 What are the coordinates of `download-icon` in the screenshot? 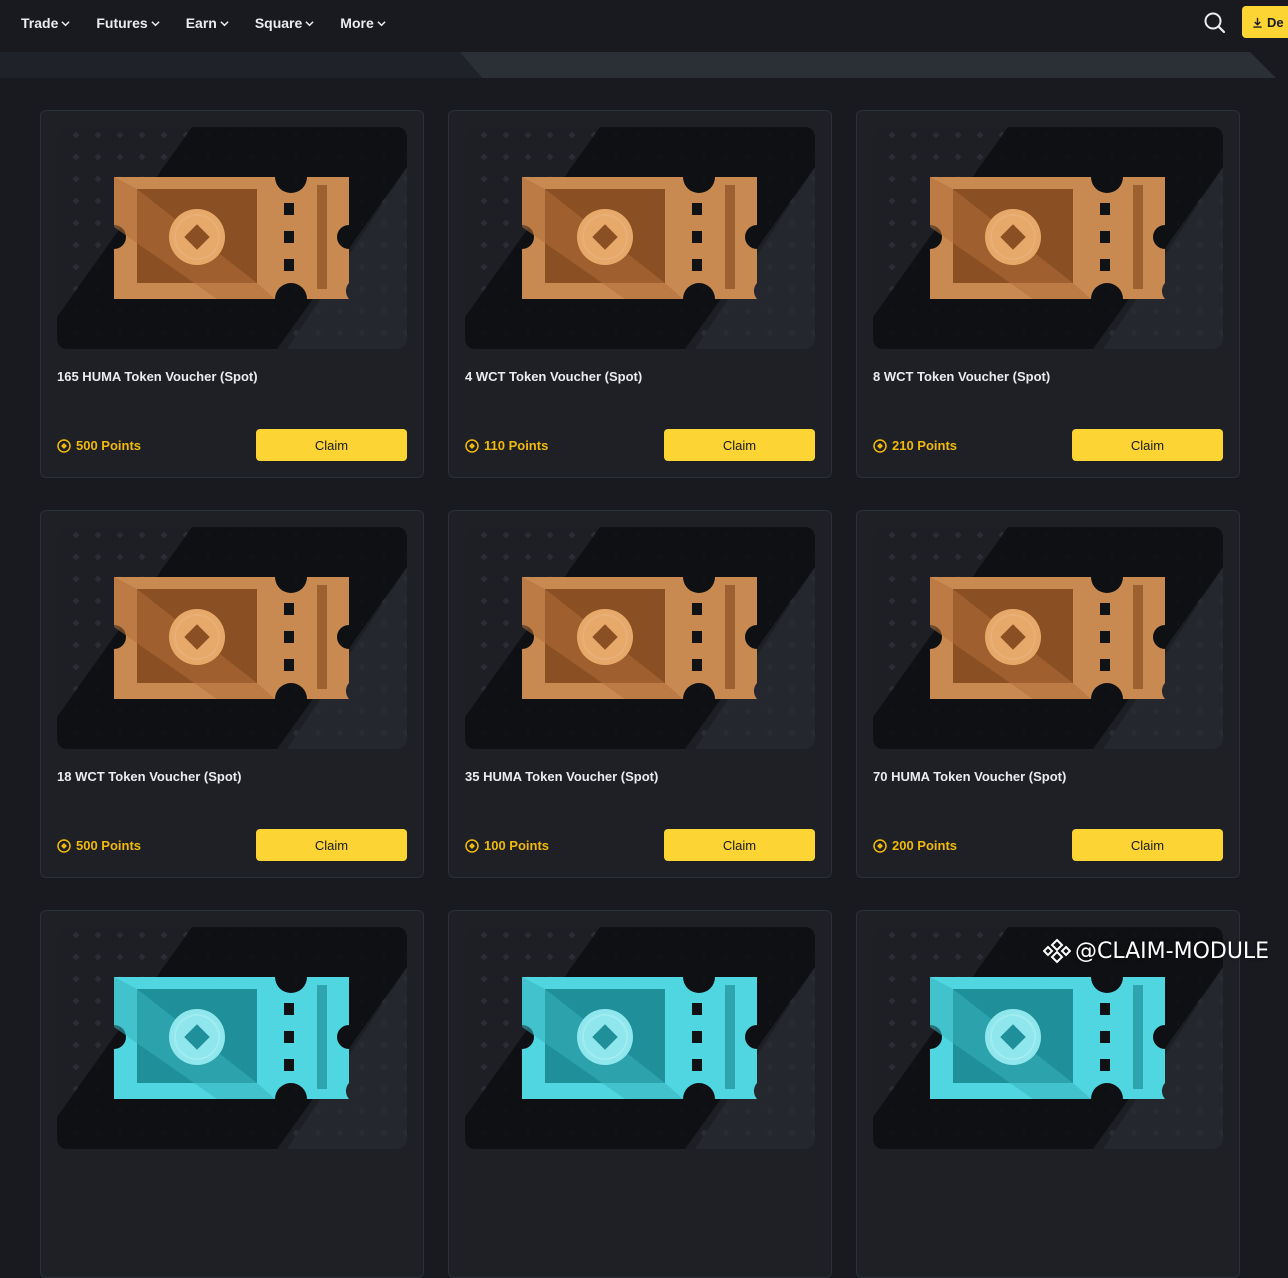 It's located at (1257, 22).